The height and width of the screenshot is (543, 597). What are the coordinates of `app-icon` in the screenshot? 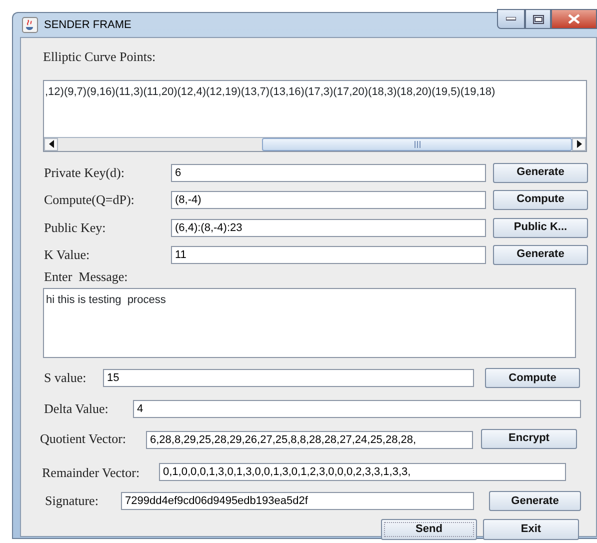 It's located at (30, 25).